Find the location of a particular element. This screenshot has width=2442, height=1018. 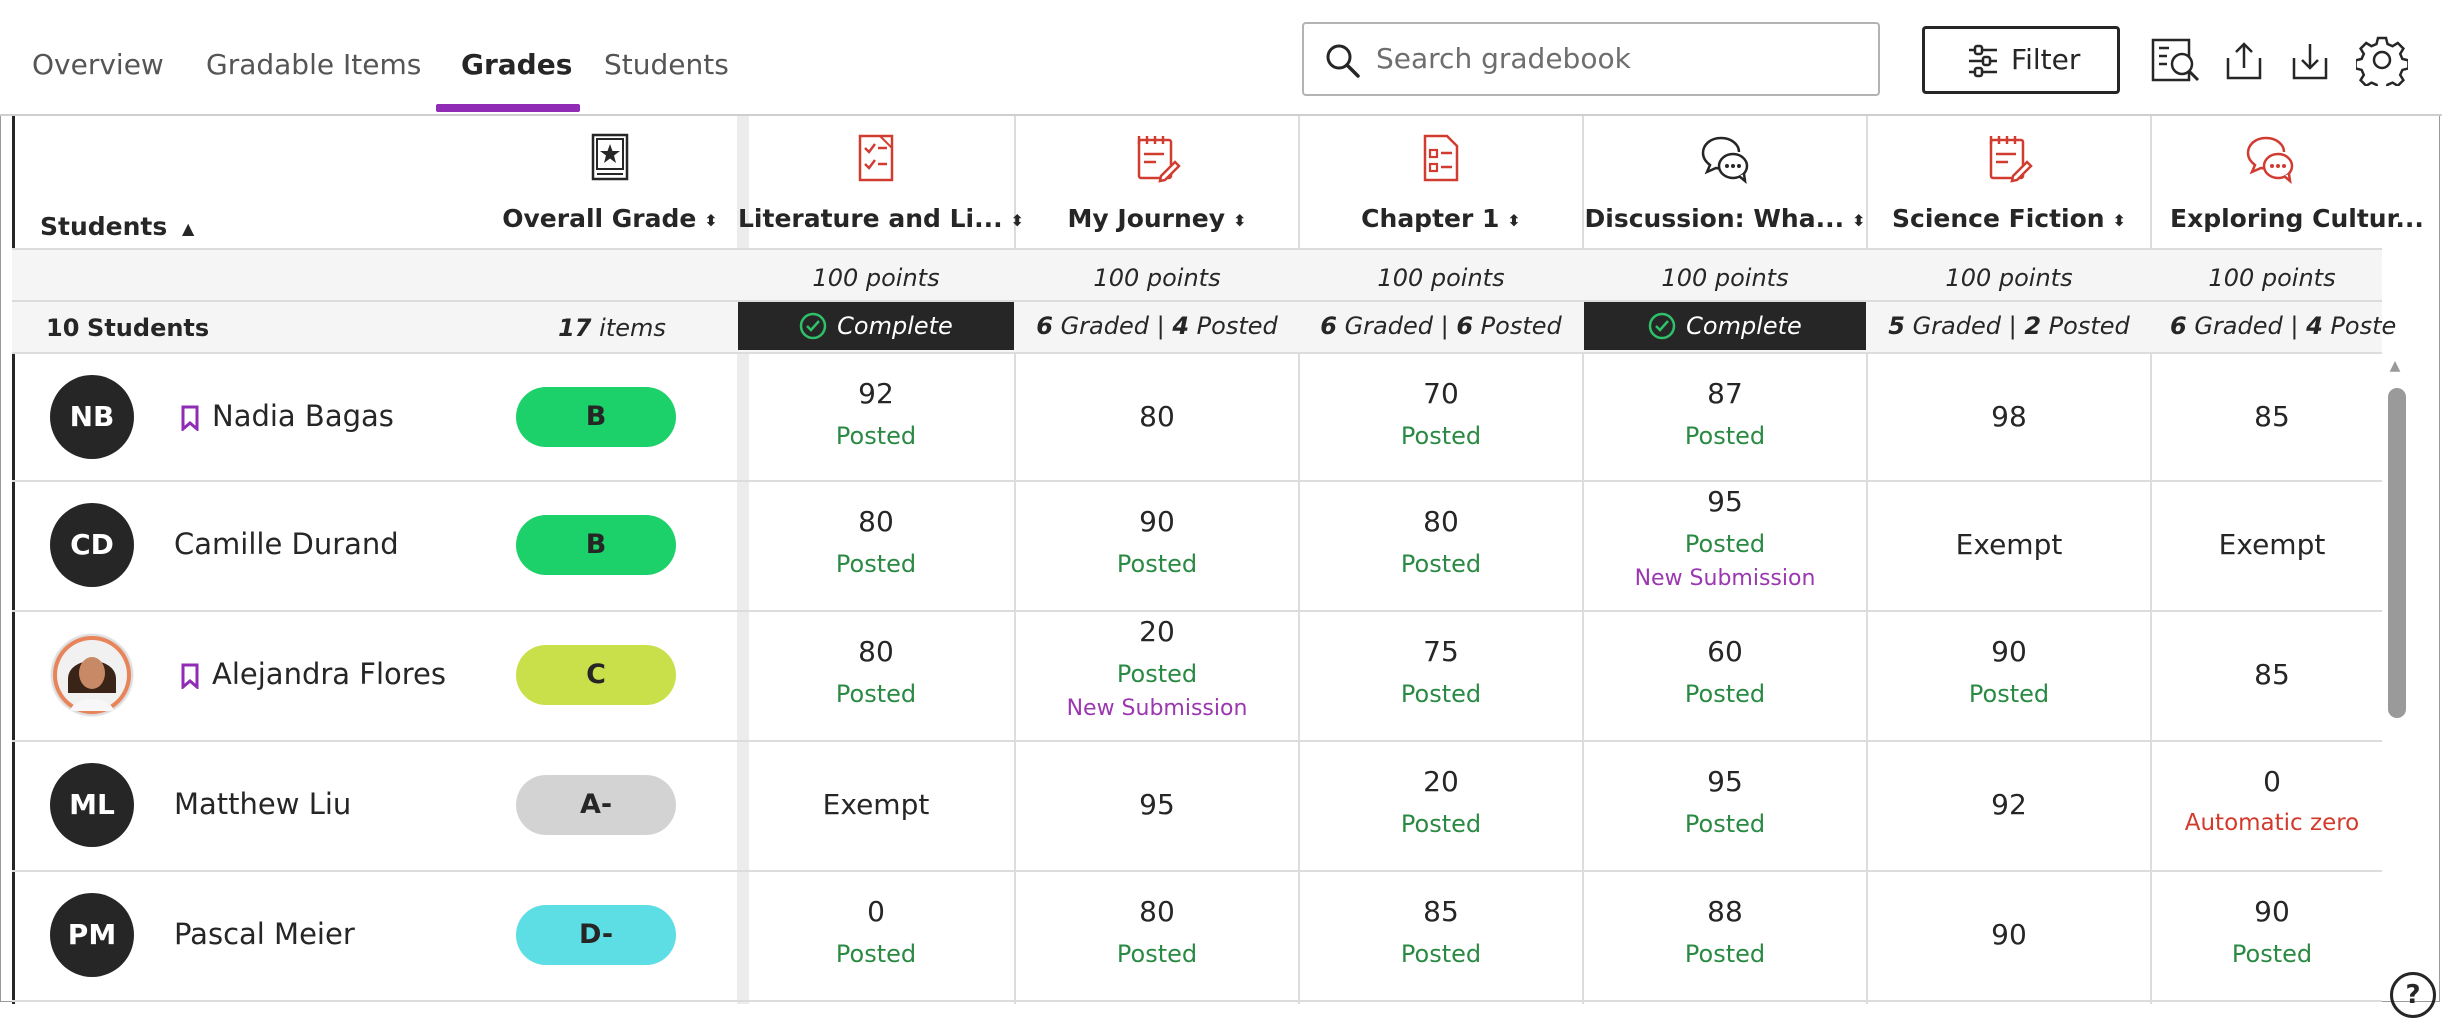

complete-status: Complete is located at coordinates (1725, 326).